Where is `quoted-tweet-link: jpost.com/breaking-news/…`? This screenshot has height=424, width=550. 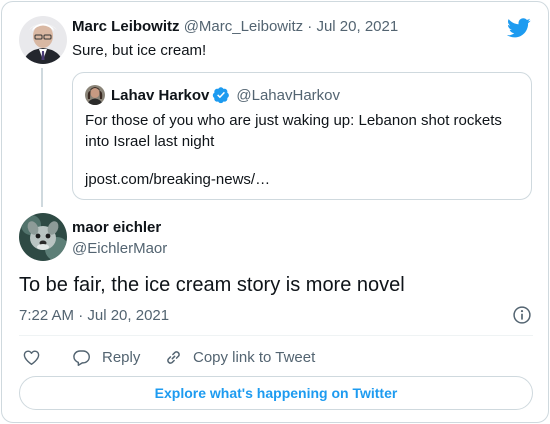
quoted-tweet-link: jpost.com/breaking-news/… is located at coordinates (177, 179).